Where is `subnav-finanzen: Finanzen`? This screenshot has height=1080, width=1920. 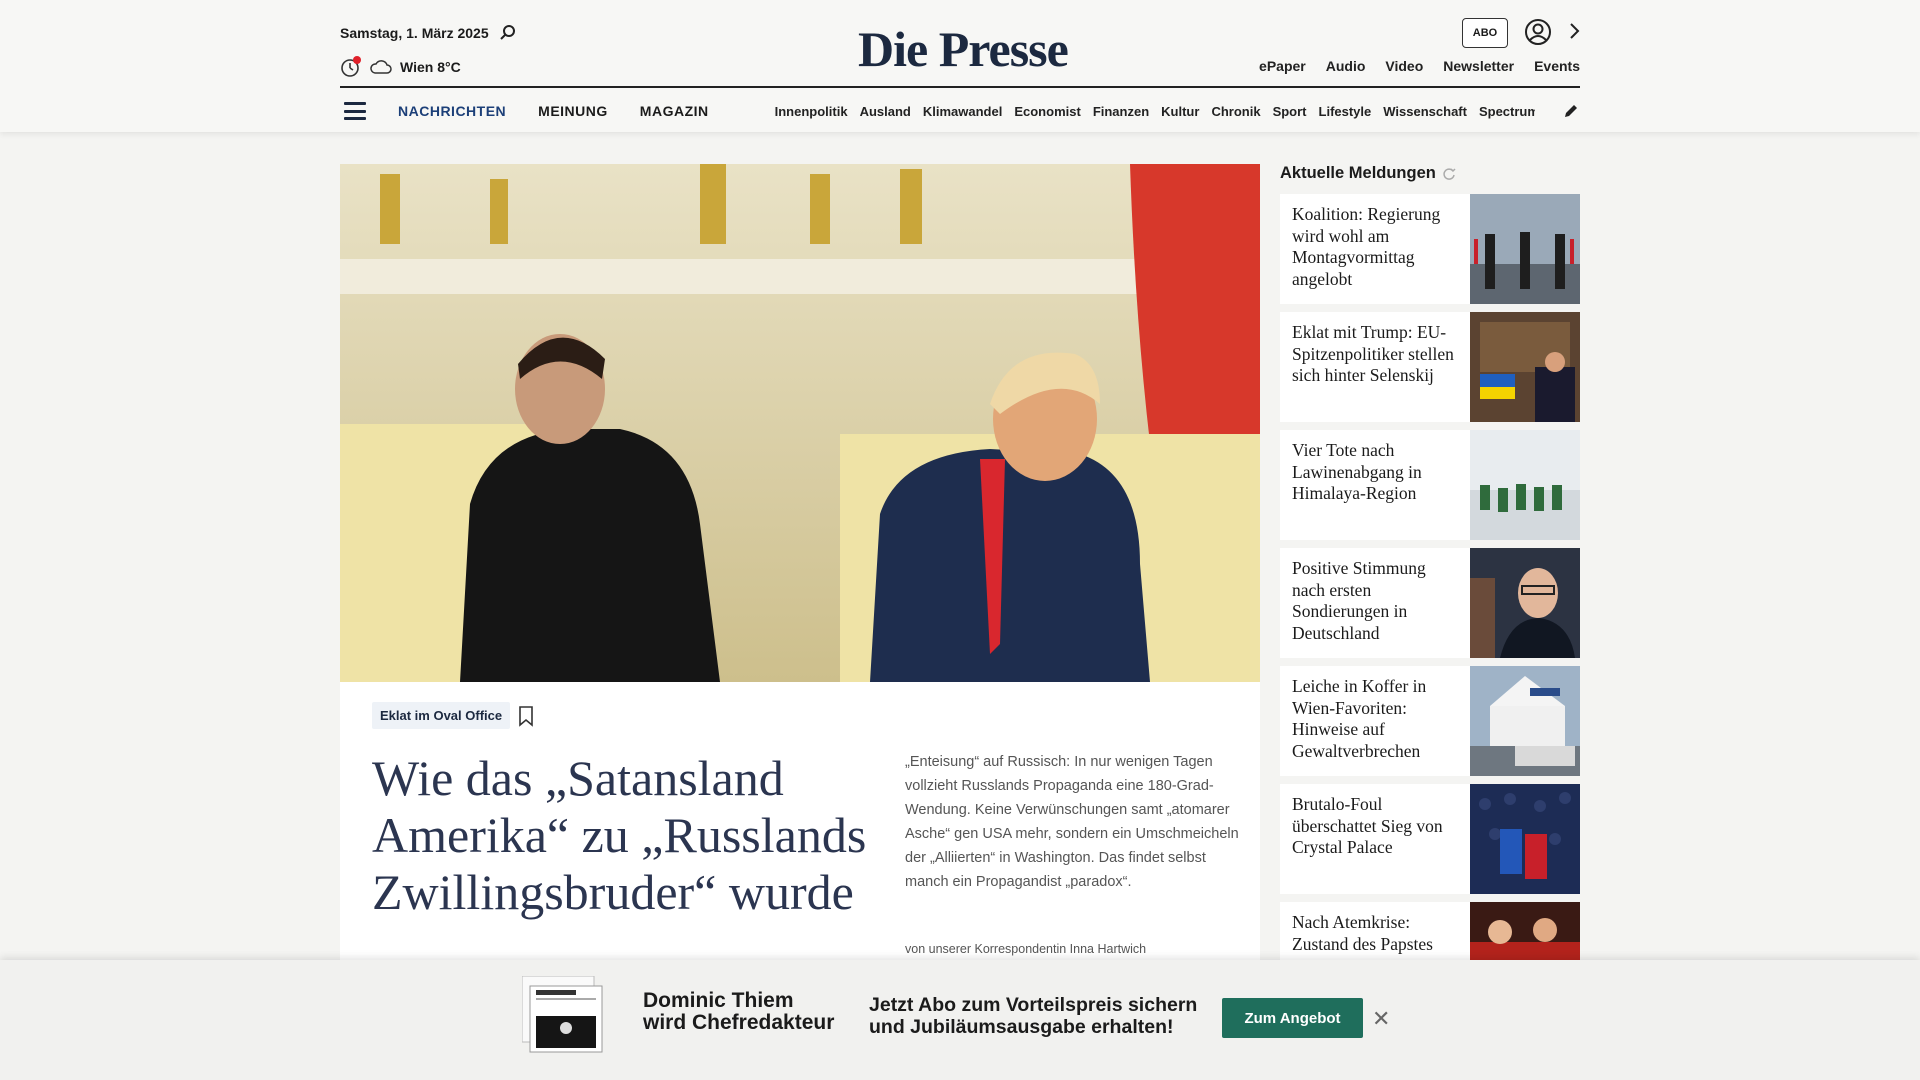
subnav-finanzen: Finanzen is located at coordinates (1121, 111).